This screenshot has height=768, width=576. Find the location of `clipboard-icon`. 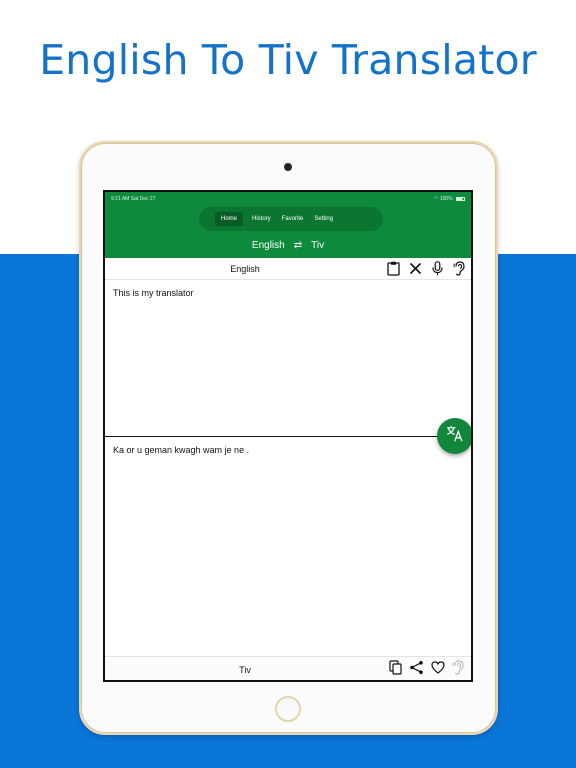

clipboard-icon is located at coordinates (393, 268).